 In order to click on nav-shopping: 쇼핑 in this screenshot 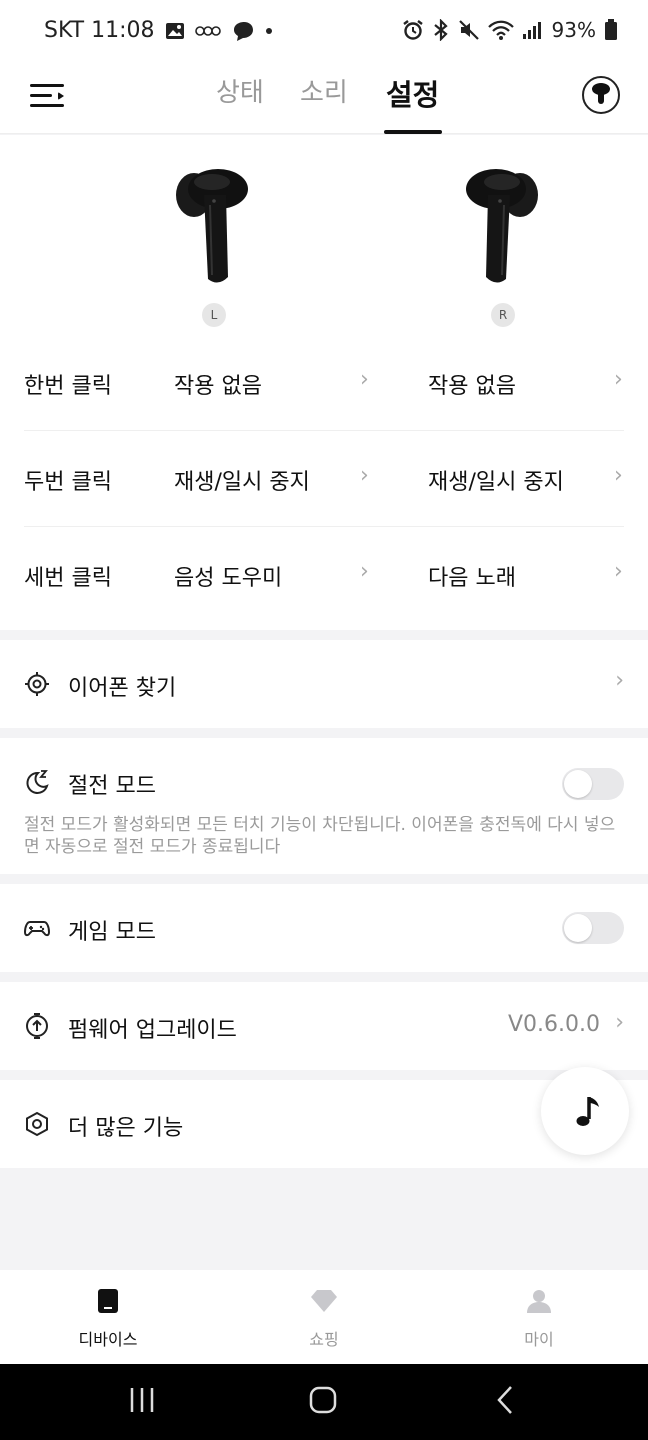, I will do `click(324, 1319)`.